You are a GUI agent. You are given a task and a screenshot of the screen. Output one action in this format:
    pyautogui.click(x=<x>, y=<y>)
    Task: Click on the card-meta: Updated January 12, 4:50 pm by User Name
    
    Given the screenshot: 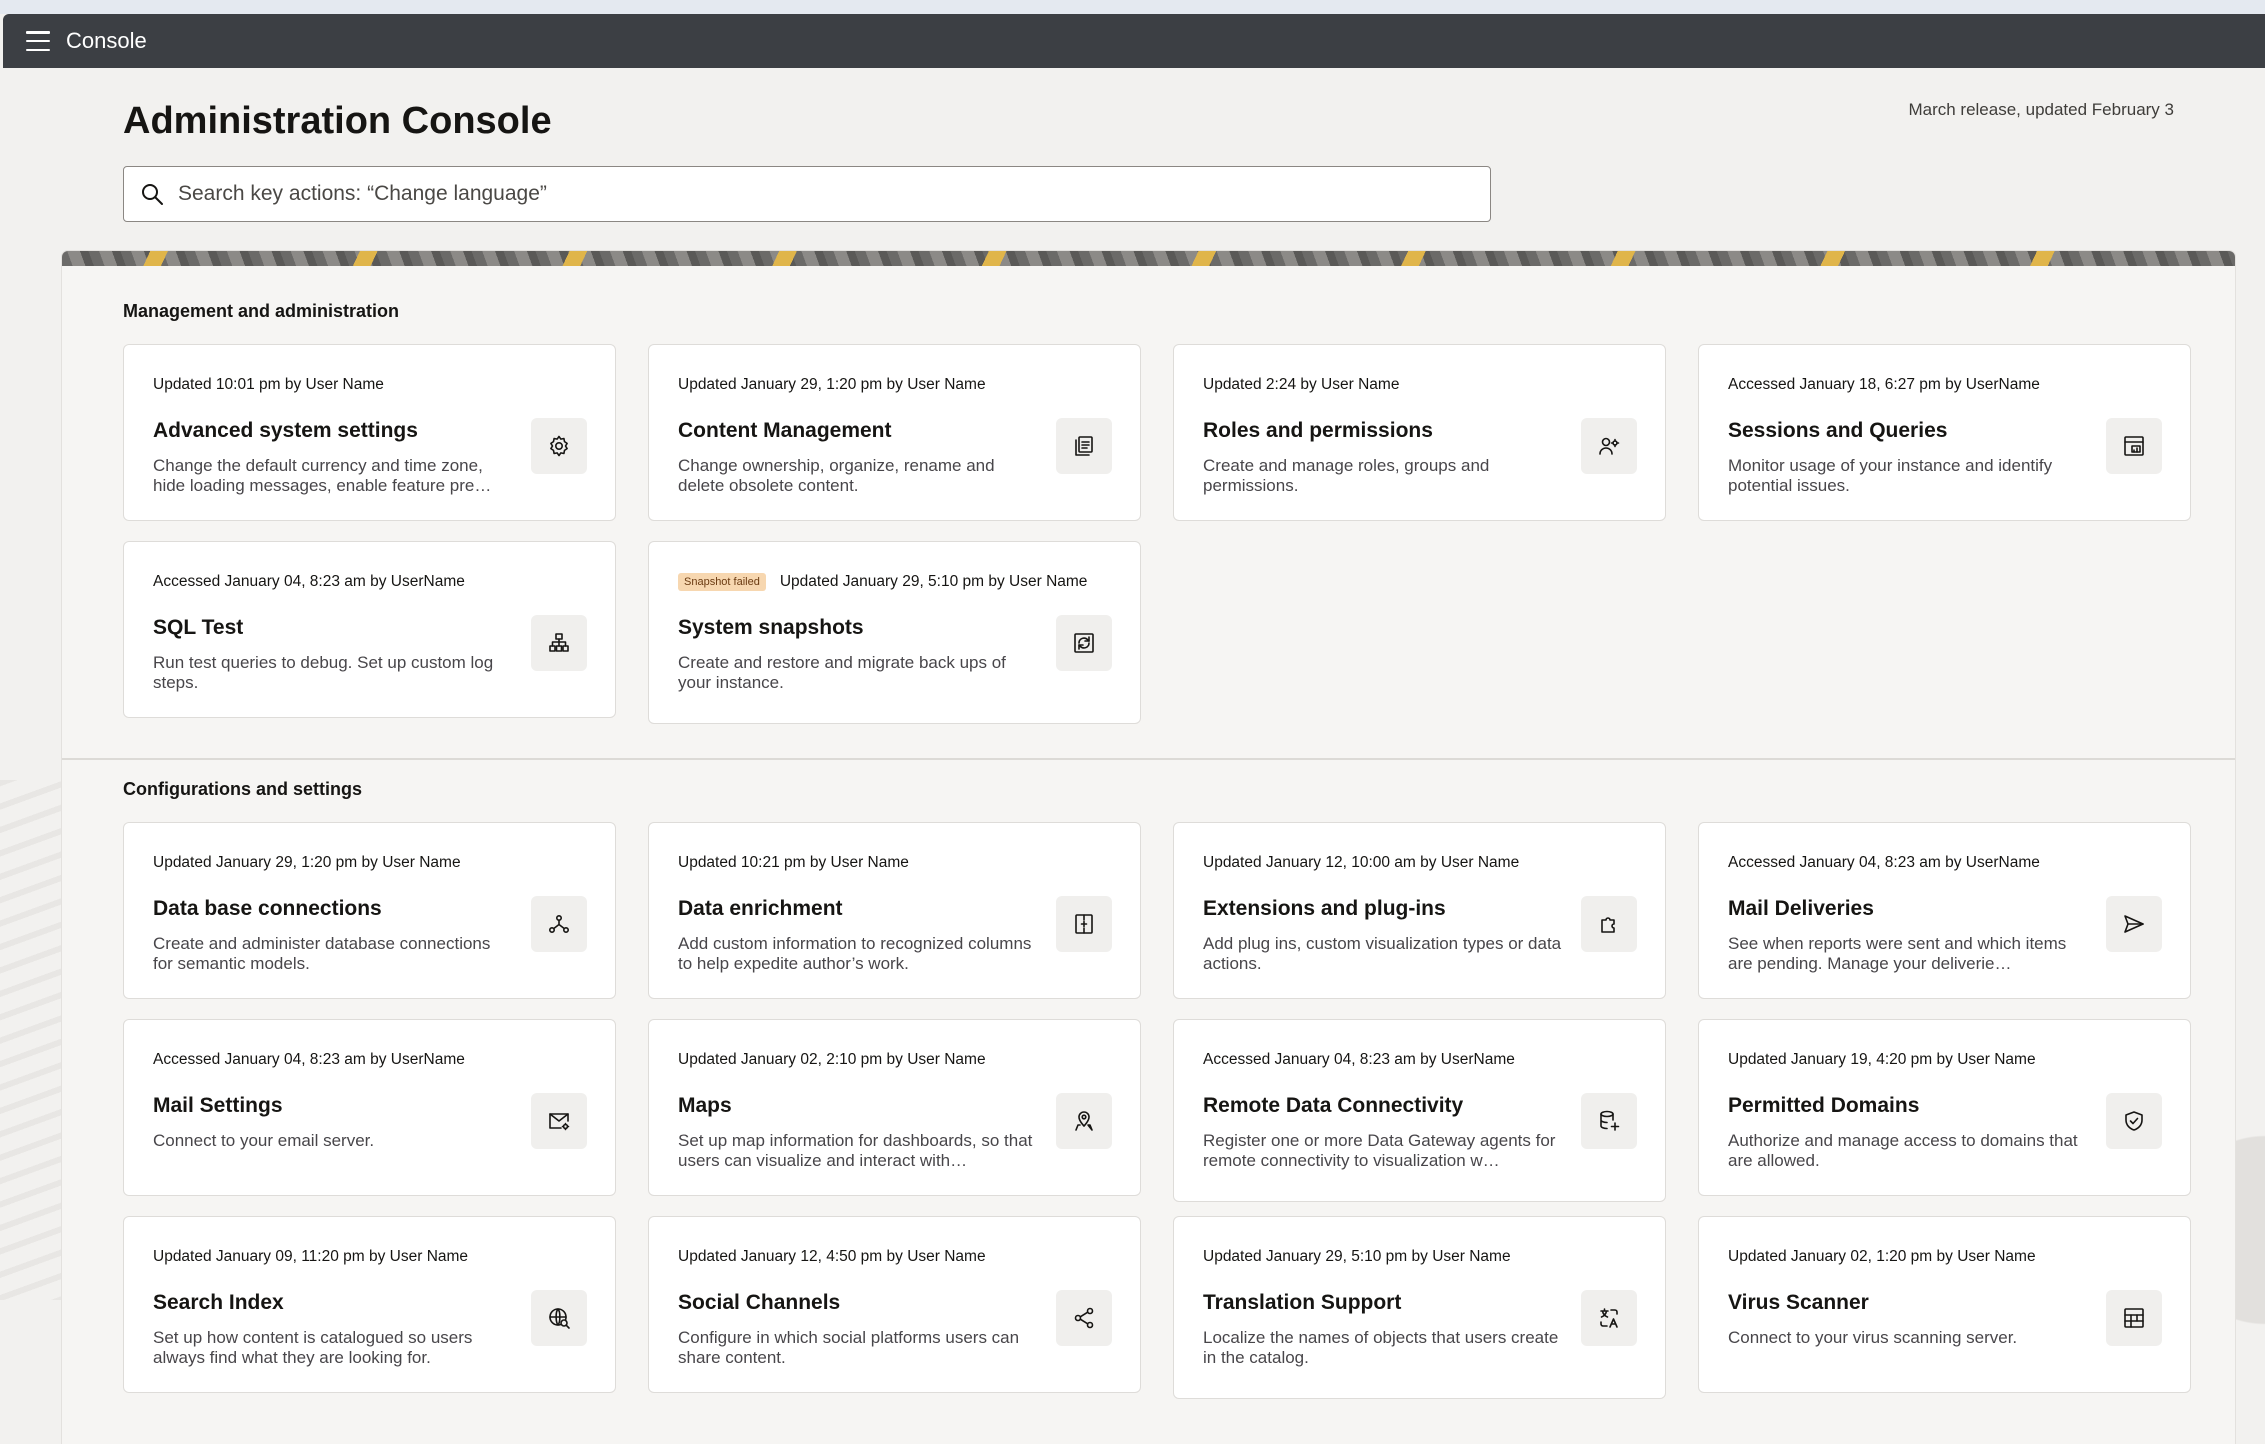 What is the action you would take?
    pyautogui.click(x=832, y=1257)
    